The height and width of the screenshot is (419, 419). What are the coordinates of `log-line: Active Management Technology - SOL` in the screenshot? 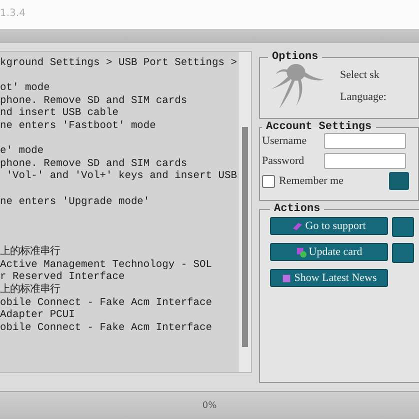 It's located at (107, 265).